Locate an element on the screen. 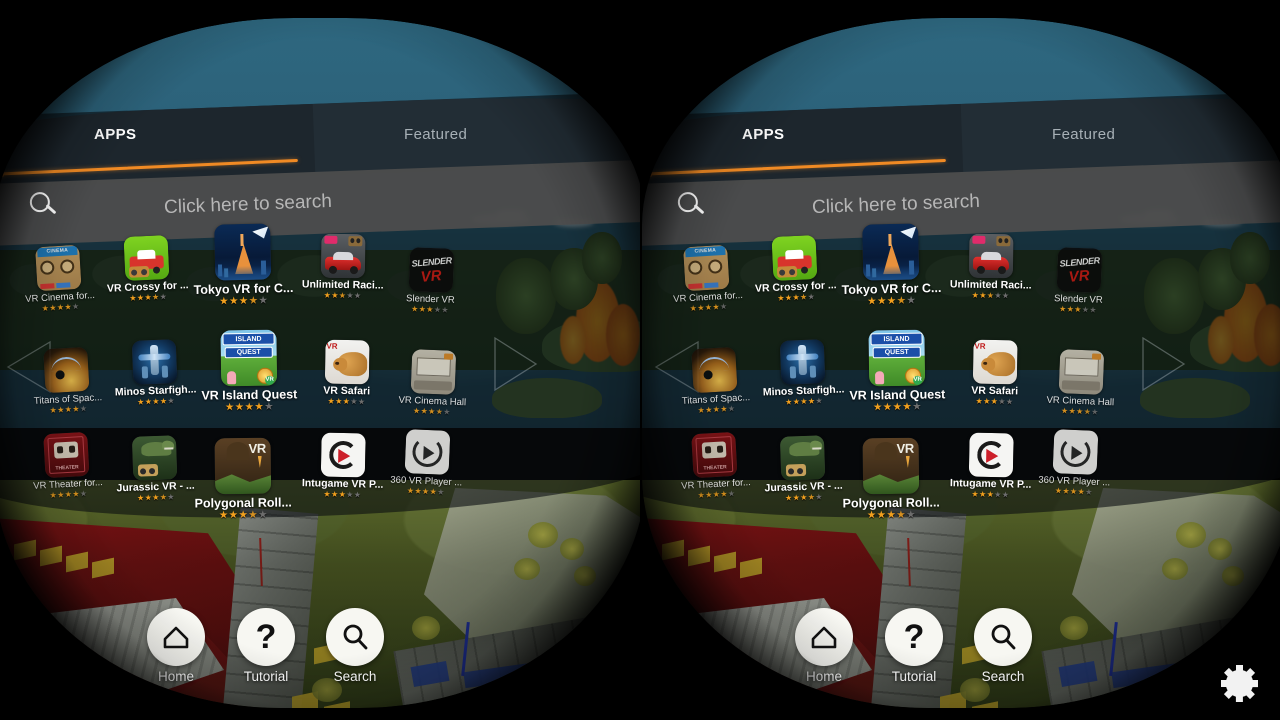 This screenshot has width=1280, height=720. settings-button is located at coordinates (1241, 683).